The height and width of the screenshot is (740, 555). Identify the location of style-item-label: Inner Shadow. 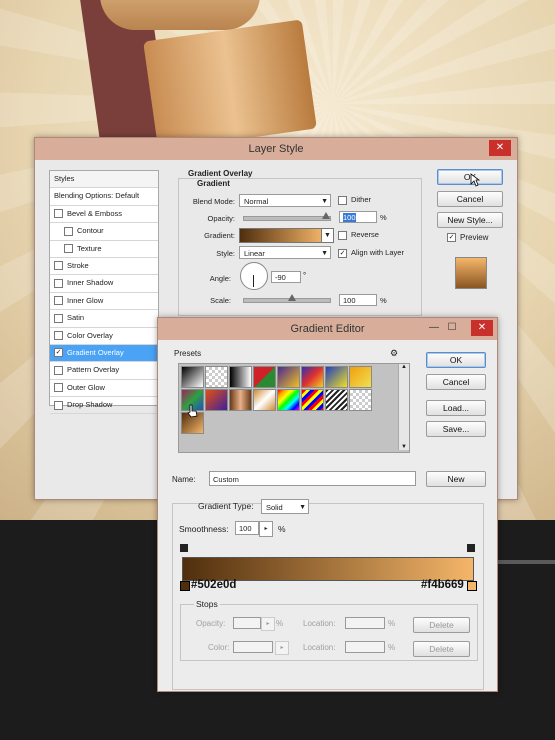
(90, 283).